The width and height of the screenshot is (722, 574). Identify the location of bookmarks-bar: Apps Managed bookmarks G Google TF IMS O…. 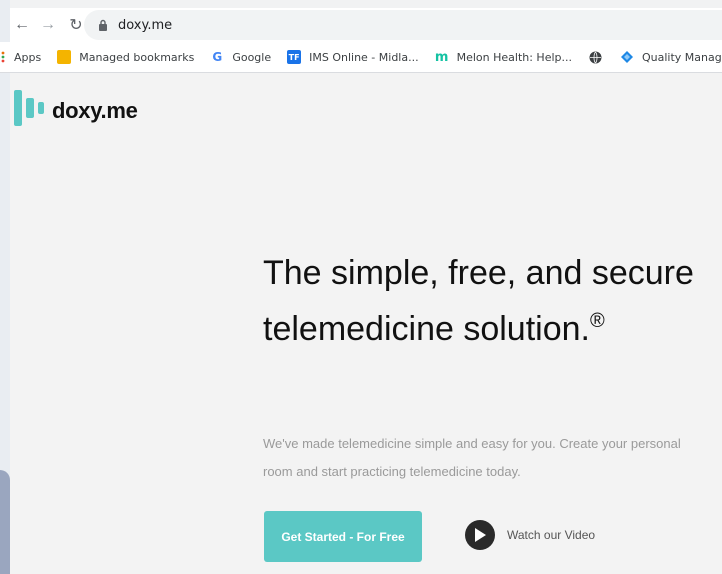
(361, 57).